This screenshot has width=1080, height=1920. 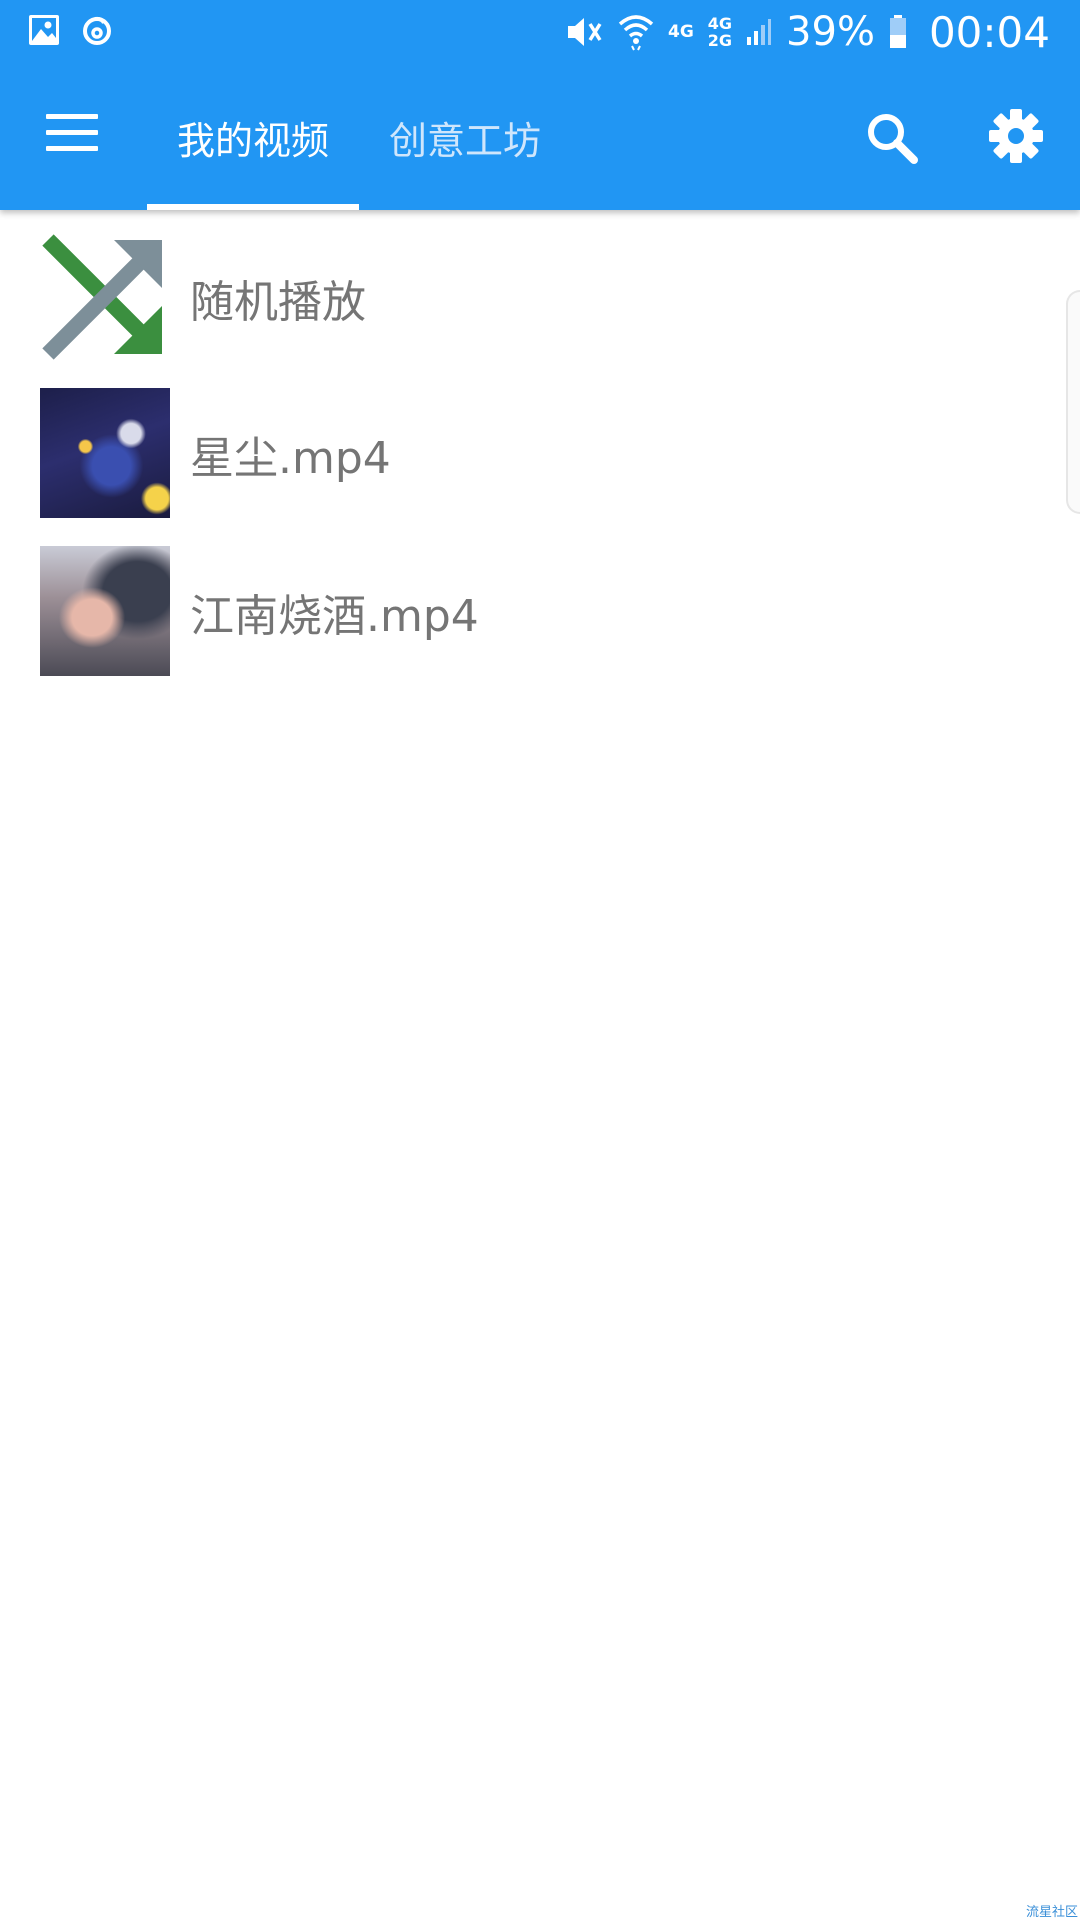 I want to click on list-item-label: 随机播放, so click(x=278, y=302).